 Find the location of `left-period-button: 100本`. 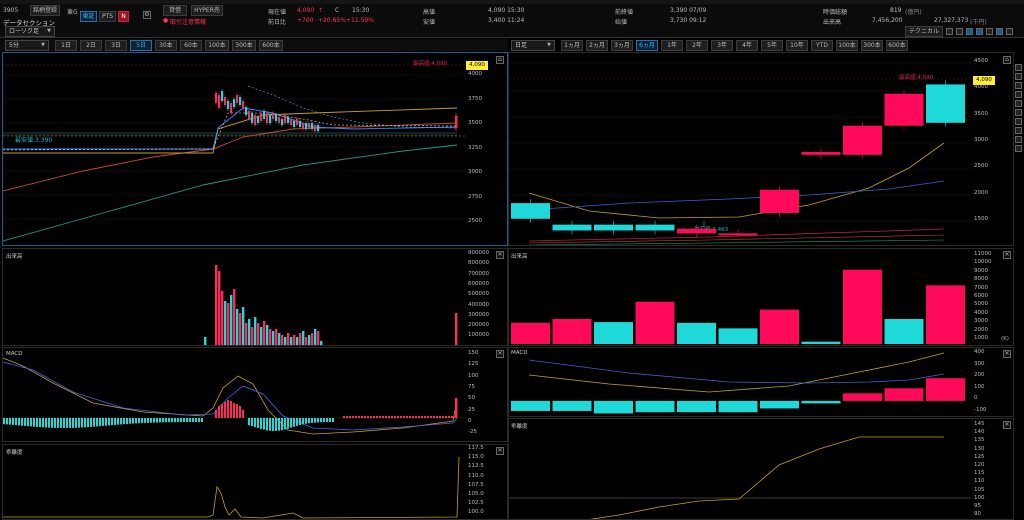

left-period-button: 100本 is located at coordinates (217, 45).